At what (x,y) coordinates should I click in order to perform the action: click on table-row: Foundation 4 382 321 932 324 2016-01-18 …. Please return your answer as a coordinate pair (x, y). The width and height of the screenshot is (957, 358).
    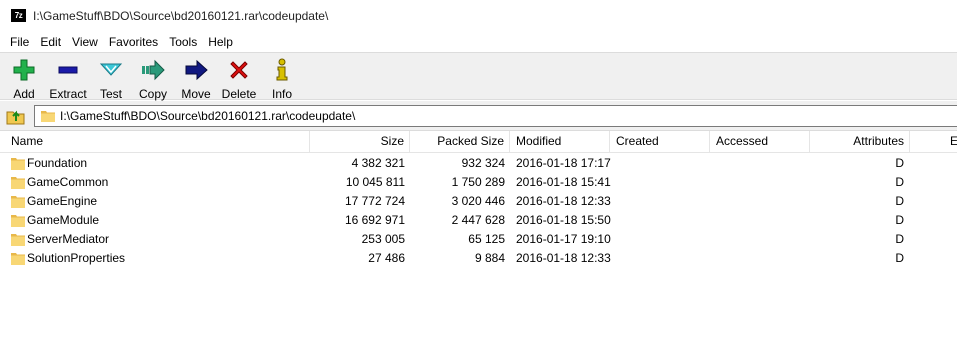
    Looking at the image, I should click on (478, 163).